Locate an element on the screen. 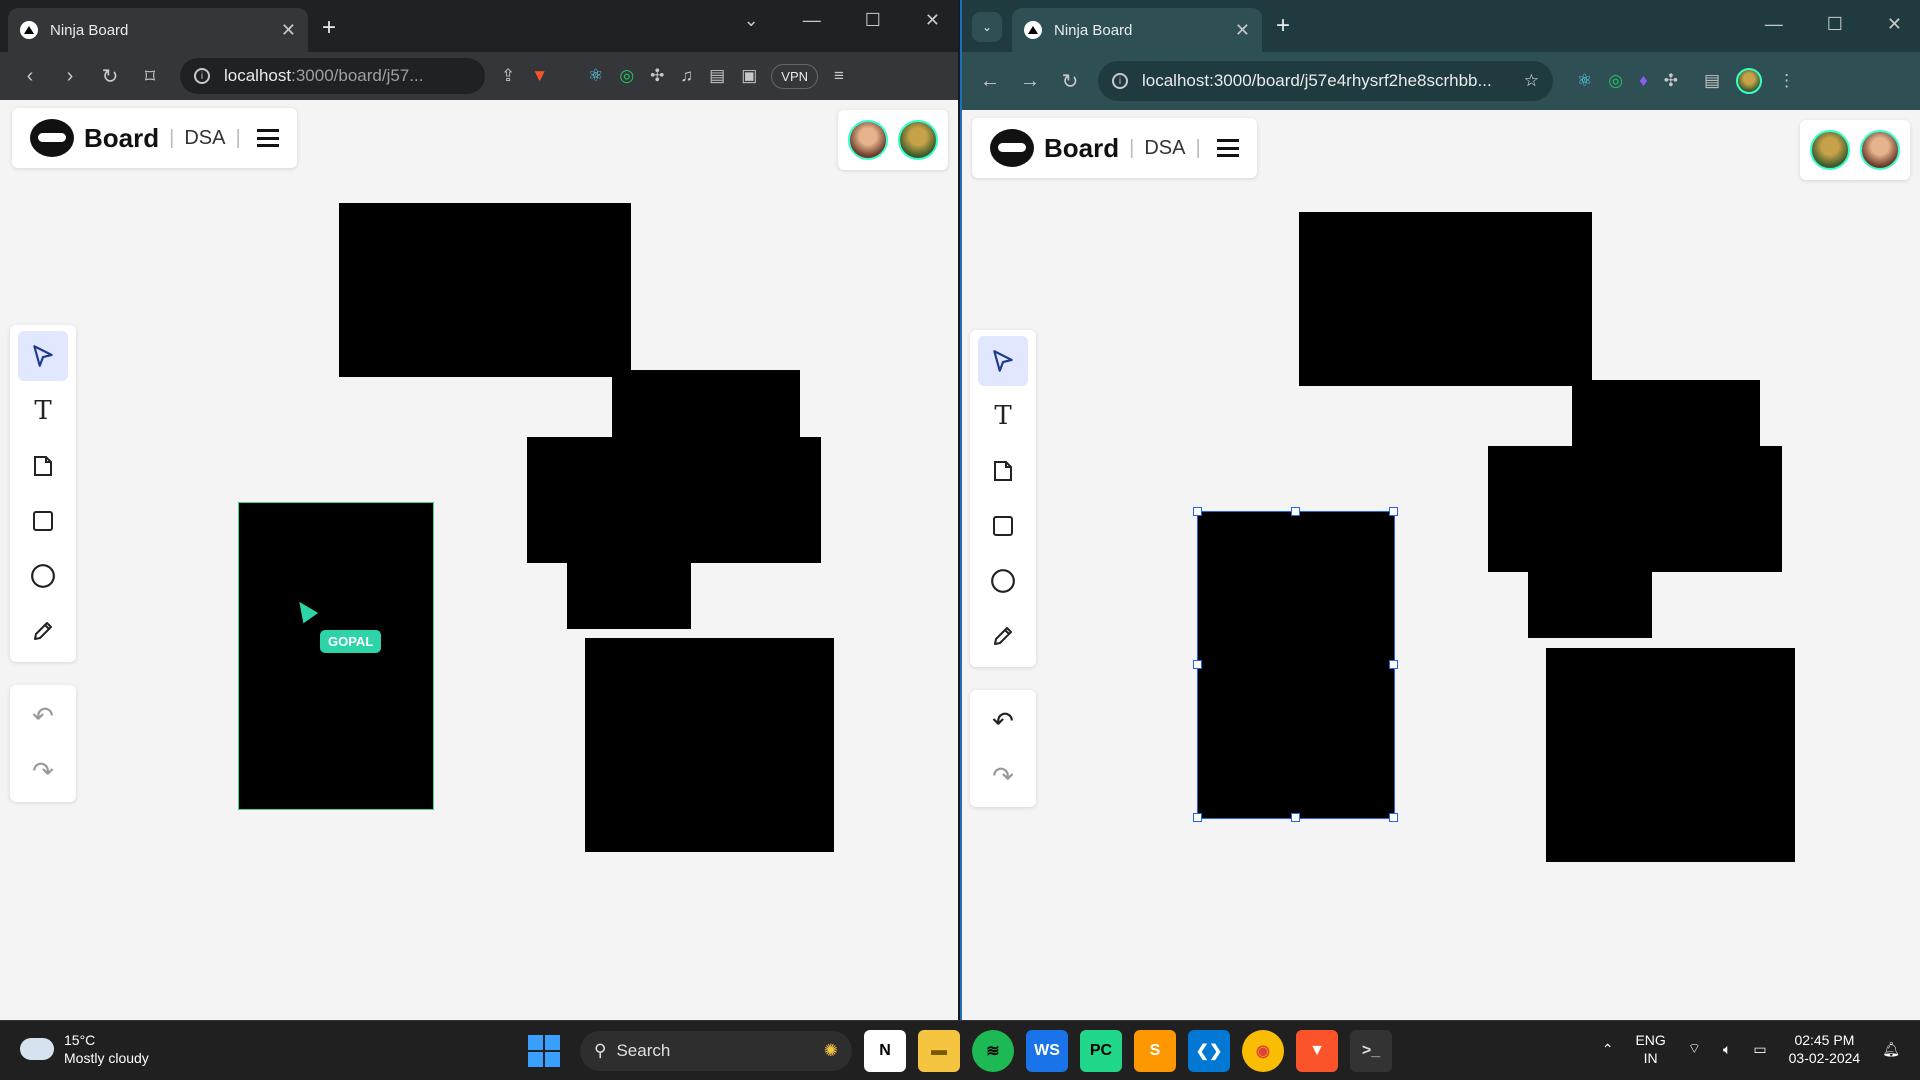 The height and width of the screenshot is (1080, 1920). menu-icon: ≡ is located at coordinates (839, 76).